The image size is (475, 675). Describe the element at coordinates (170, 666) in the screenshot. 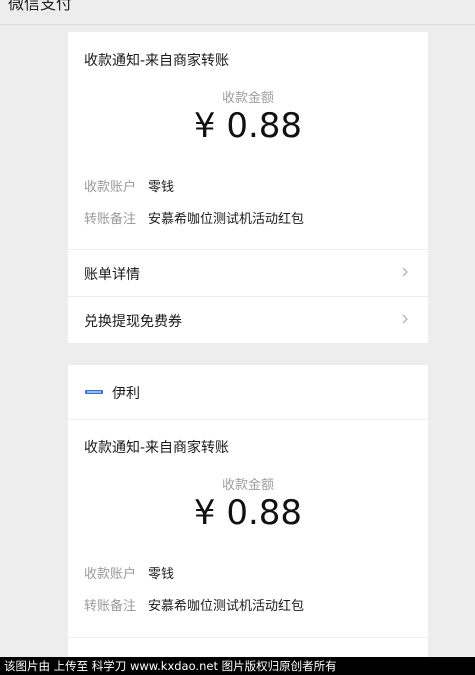

I see `watermark-text: 该图片由 上传至 科学刀 www.kxdao.net 图片版权归原创者所有` at that location.